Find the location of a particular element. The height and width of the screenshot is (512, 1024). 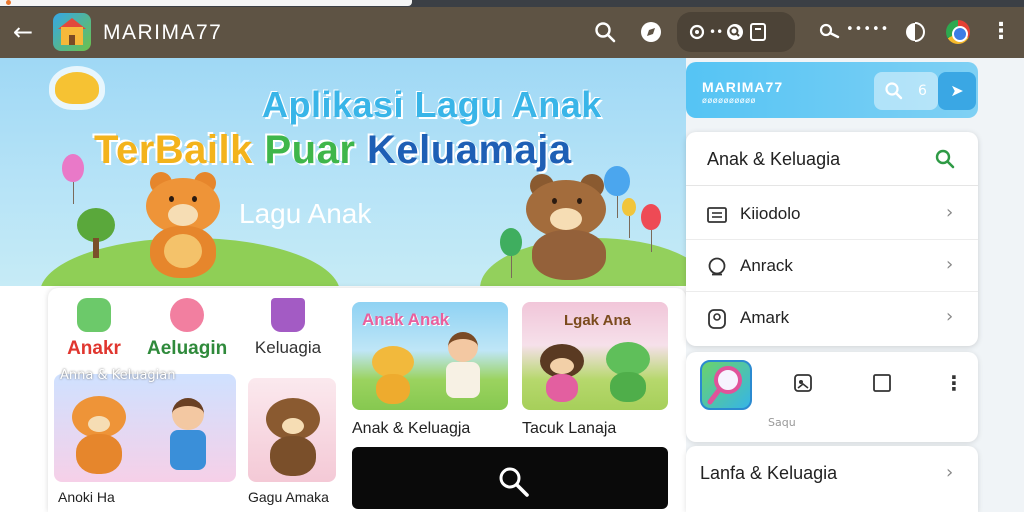

category-label: Anakr is located at coordinates (94, 348).